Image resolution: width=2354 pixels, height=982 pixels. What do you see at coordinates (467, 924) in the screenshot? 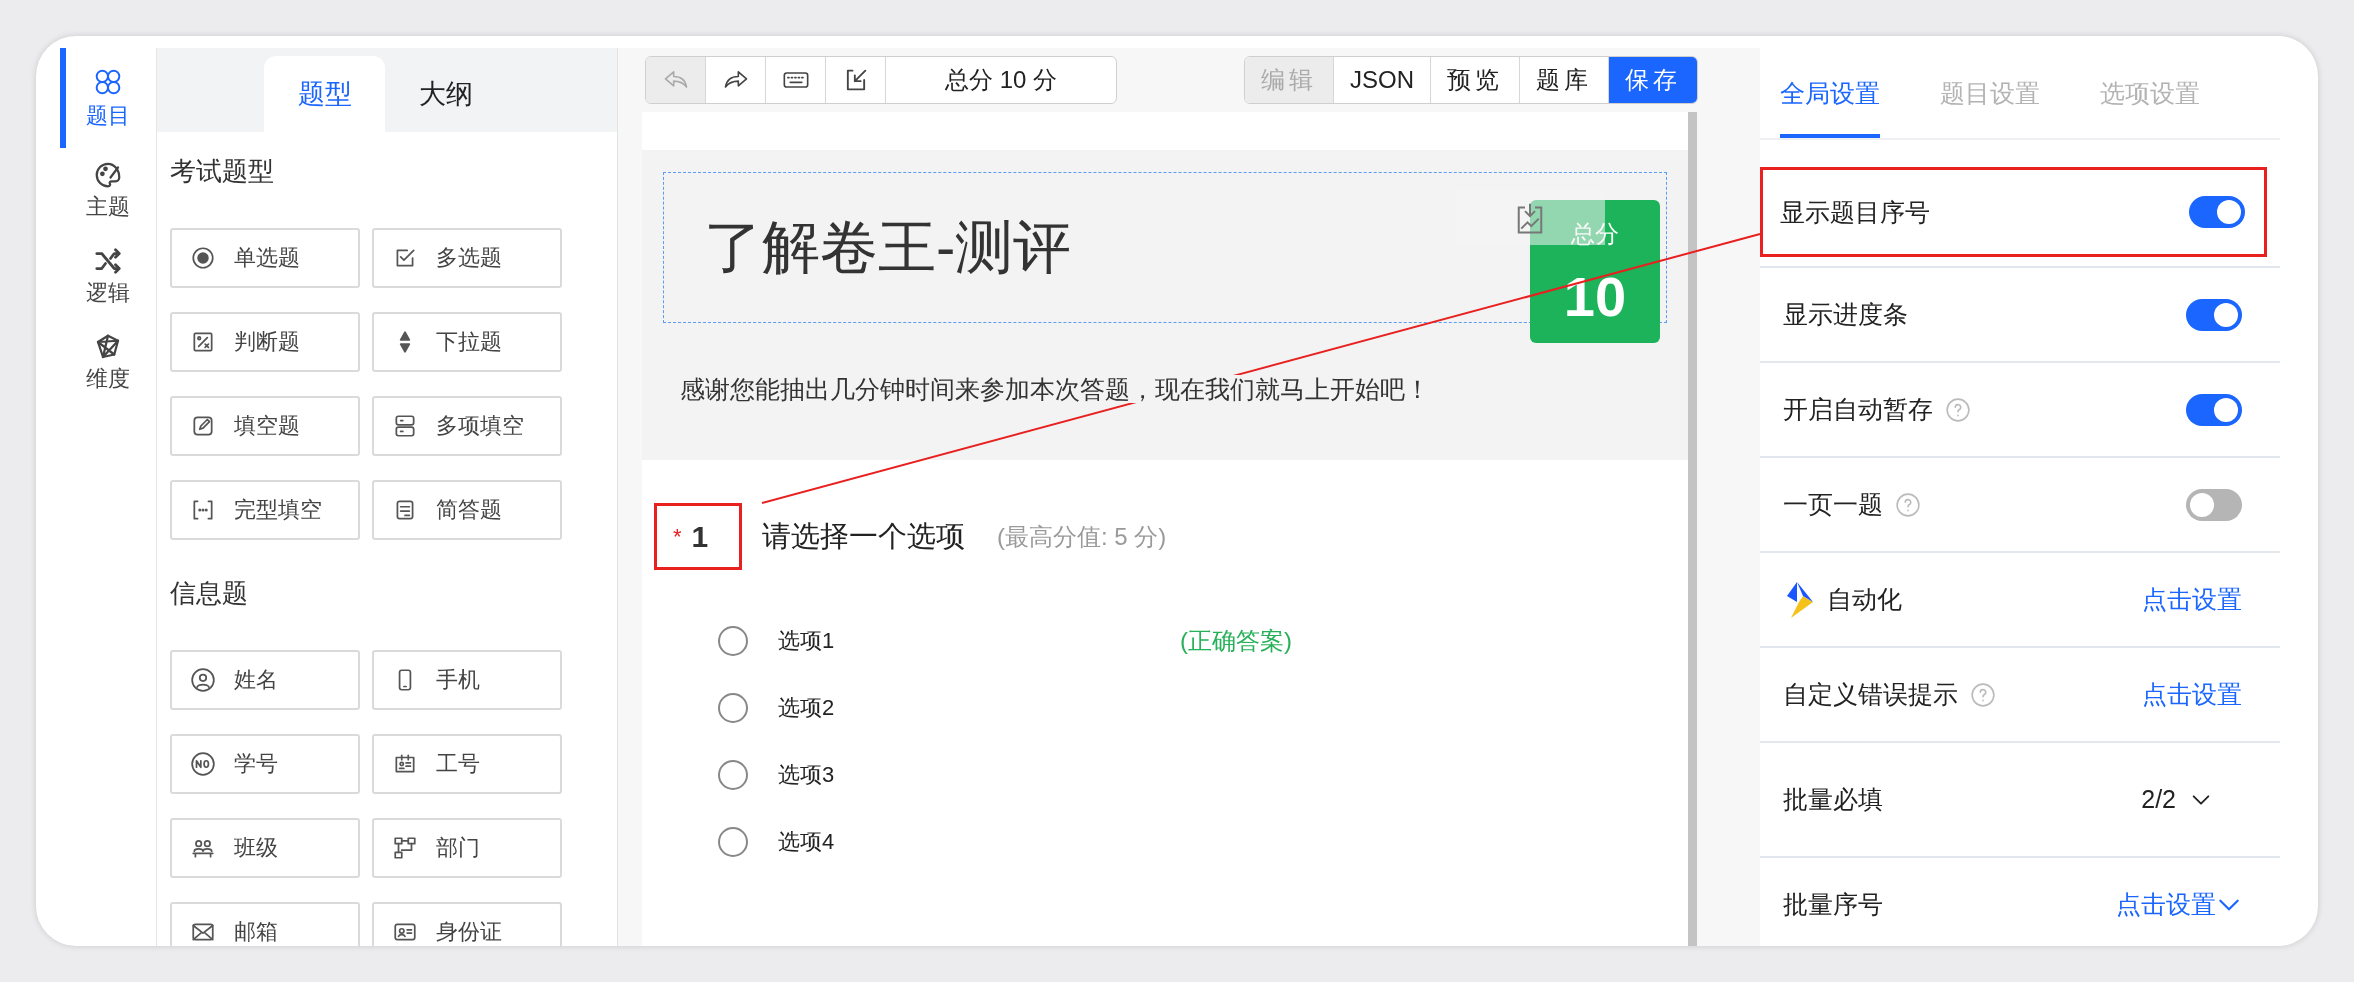
I see `question-type-button: 身份证` at bounding box center [467, 924].